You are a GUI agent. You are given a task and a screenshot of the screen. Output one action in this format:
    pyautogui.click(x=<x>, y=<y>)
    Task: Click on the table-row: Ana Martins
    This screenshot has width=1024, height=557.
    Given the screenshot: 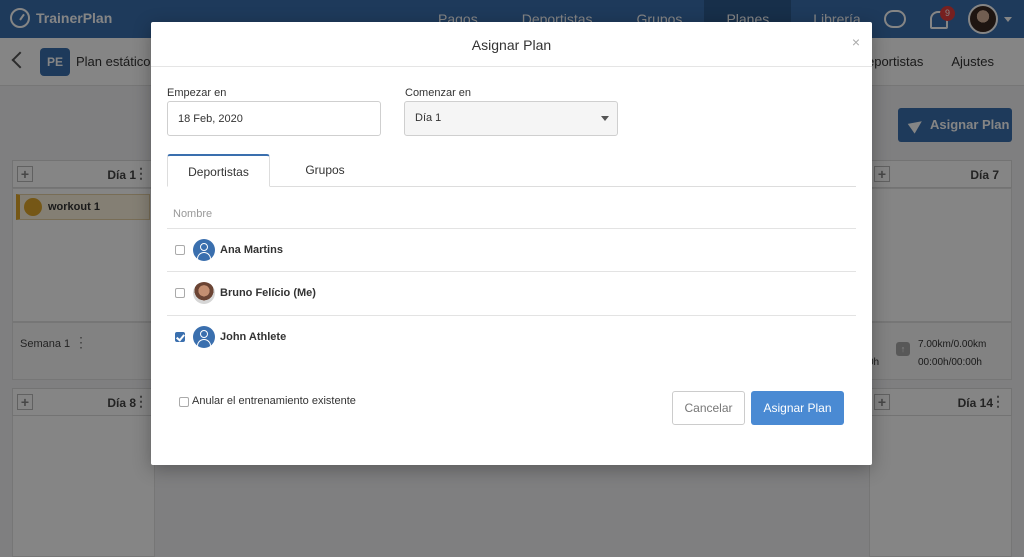 What is the action you would take?
    pyautogui.click(x=511, y=250)
    